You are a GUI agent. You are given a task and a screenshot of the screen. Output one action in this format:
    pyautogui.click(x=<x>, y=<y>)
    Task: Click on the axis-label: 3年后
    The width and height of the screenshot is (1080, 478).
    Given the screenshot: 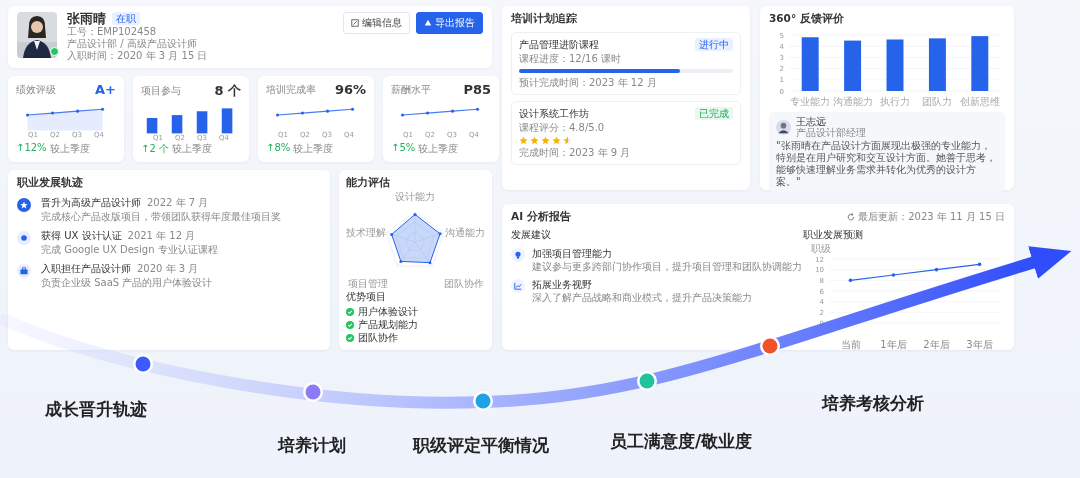 What is the action you would take?
    pyautogui.click(x=979, y=344)
    